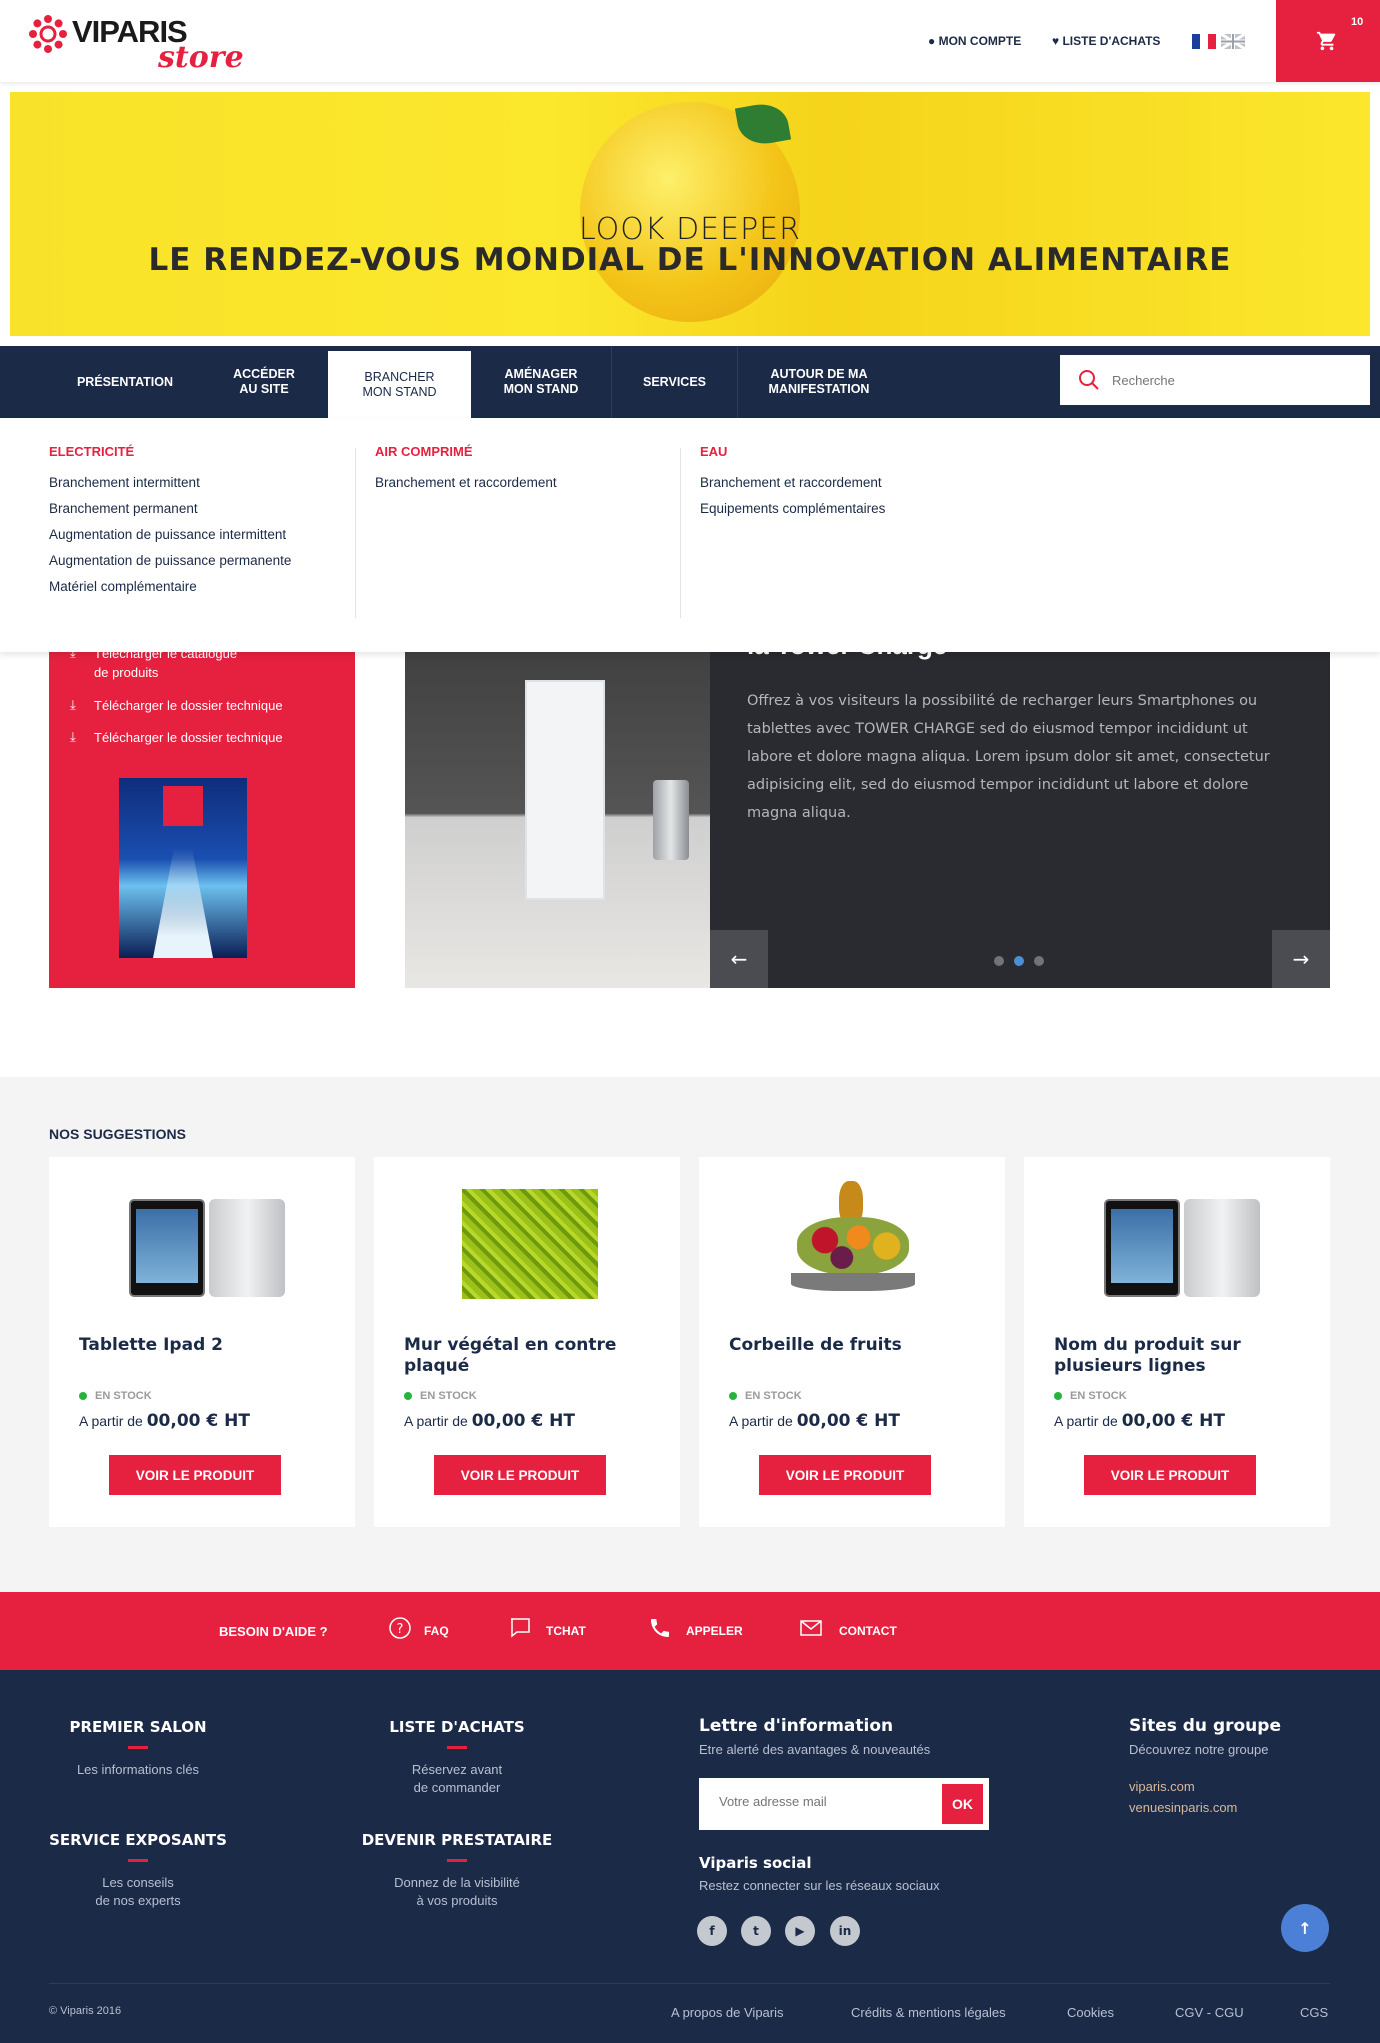 The image size is (1380, 2043). What do you see at coordinates (170, 592) in the screenshot?
I see `mega-link: Matériel complémentaire` at bounding box center [170, 592].